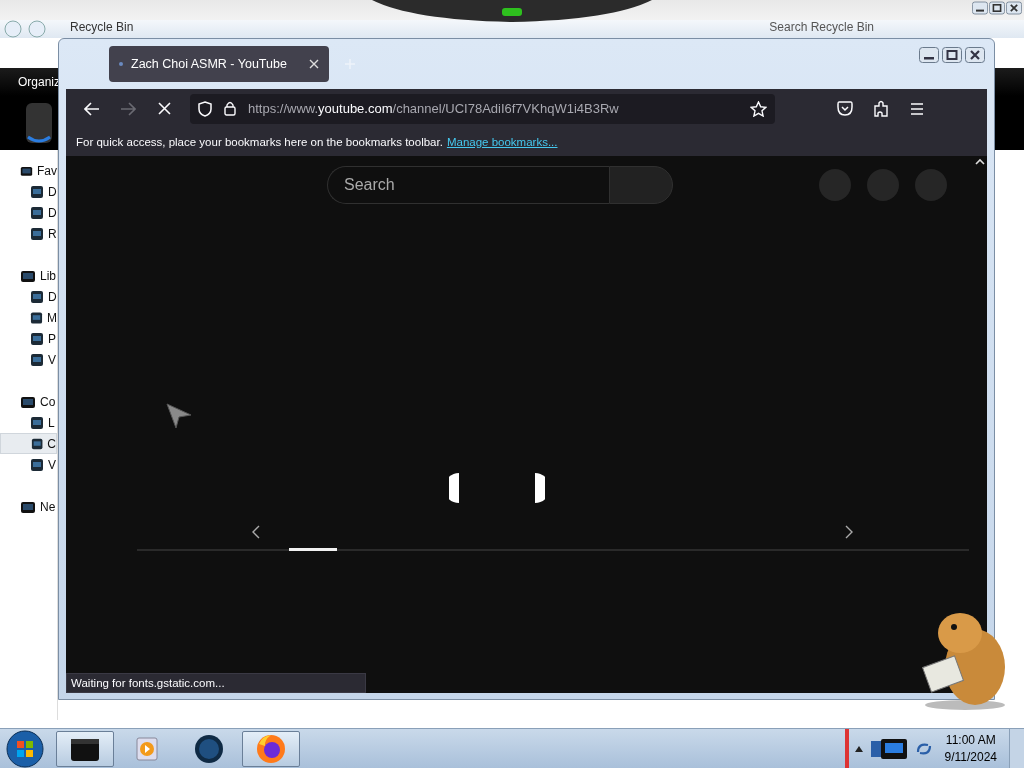  I want to click on globe-icon, so click(209, 748).